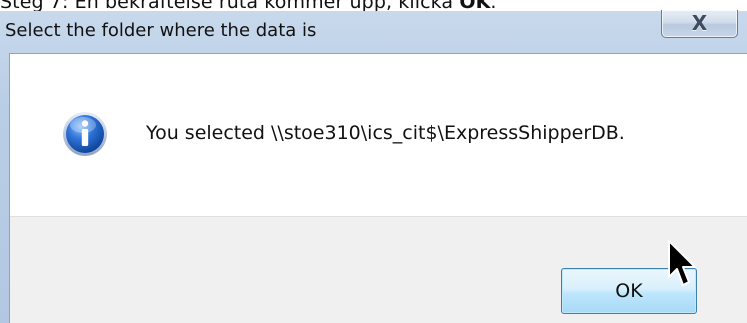 This screenshot has width=747, height=323. I want to click on close-icon: X, so click(699, 23).